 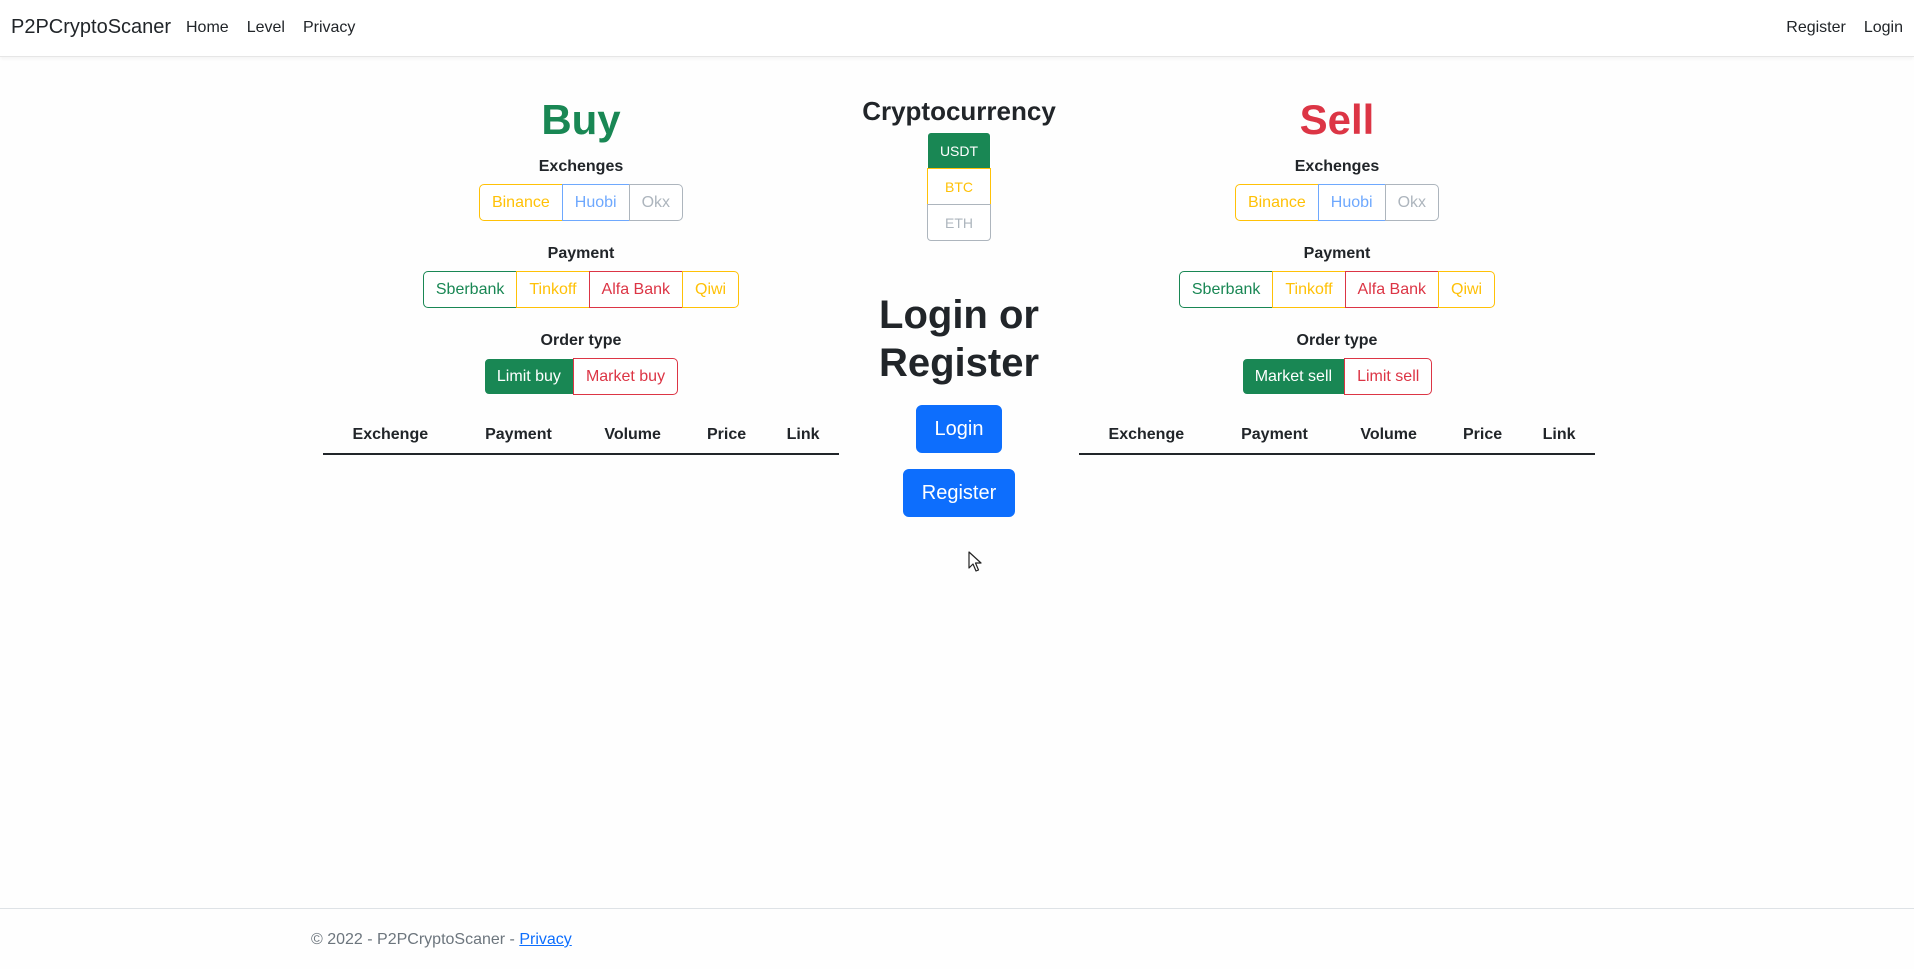 What do you see at coordinates (1483, 436) in the screenshot?
I see `sell-col-price: Price` at bounding box center [1483, 436].